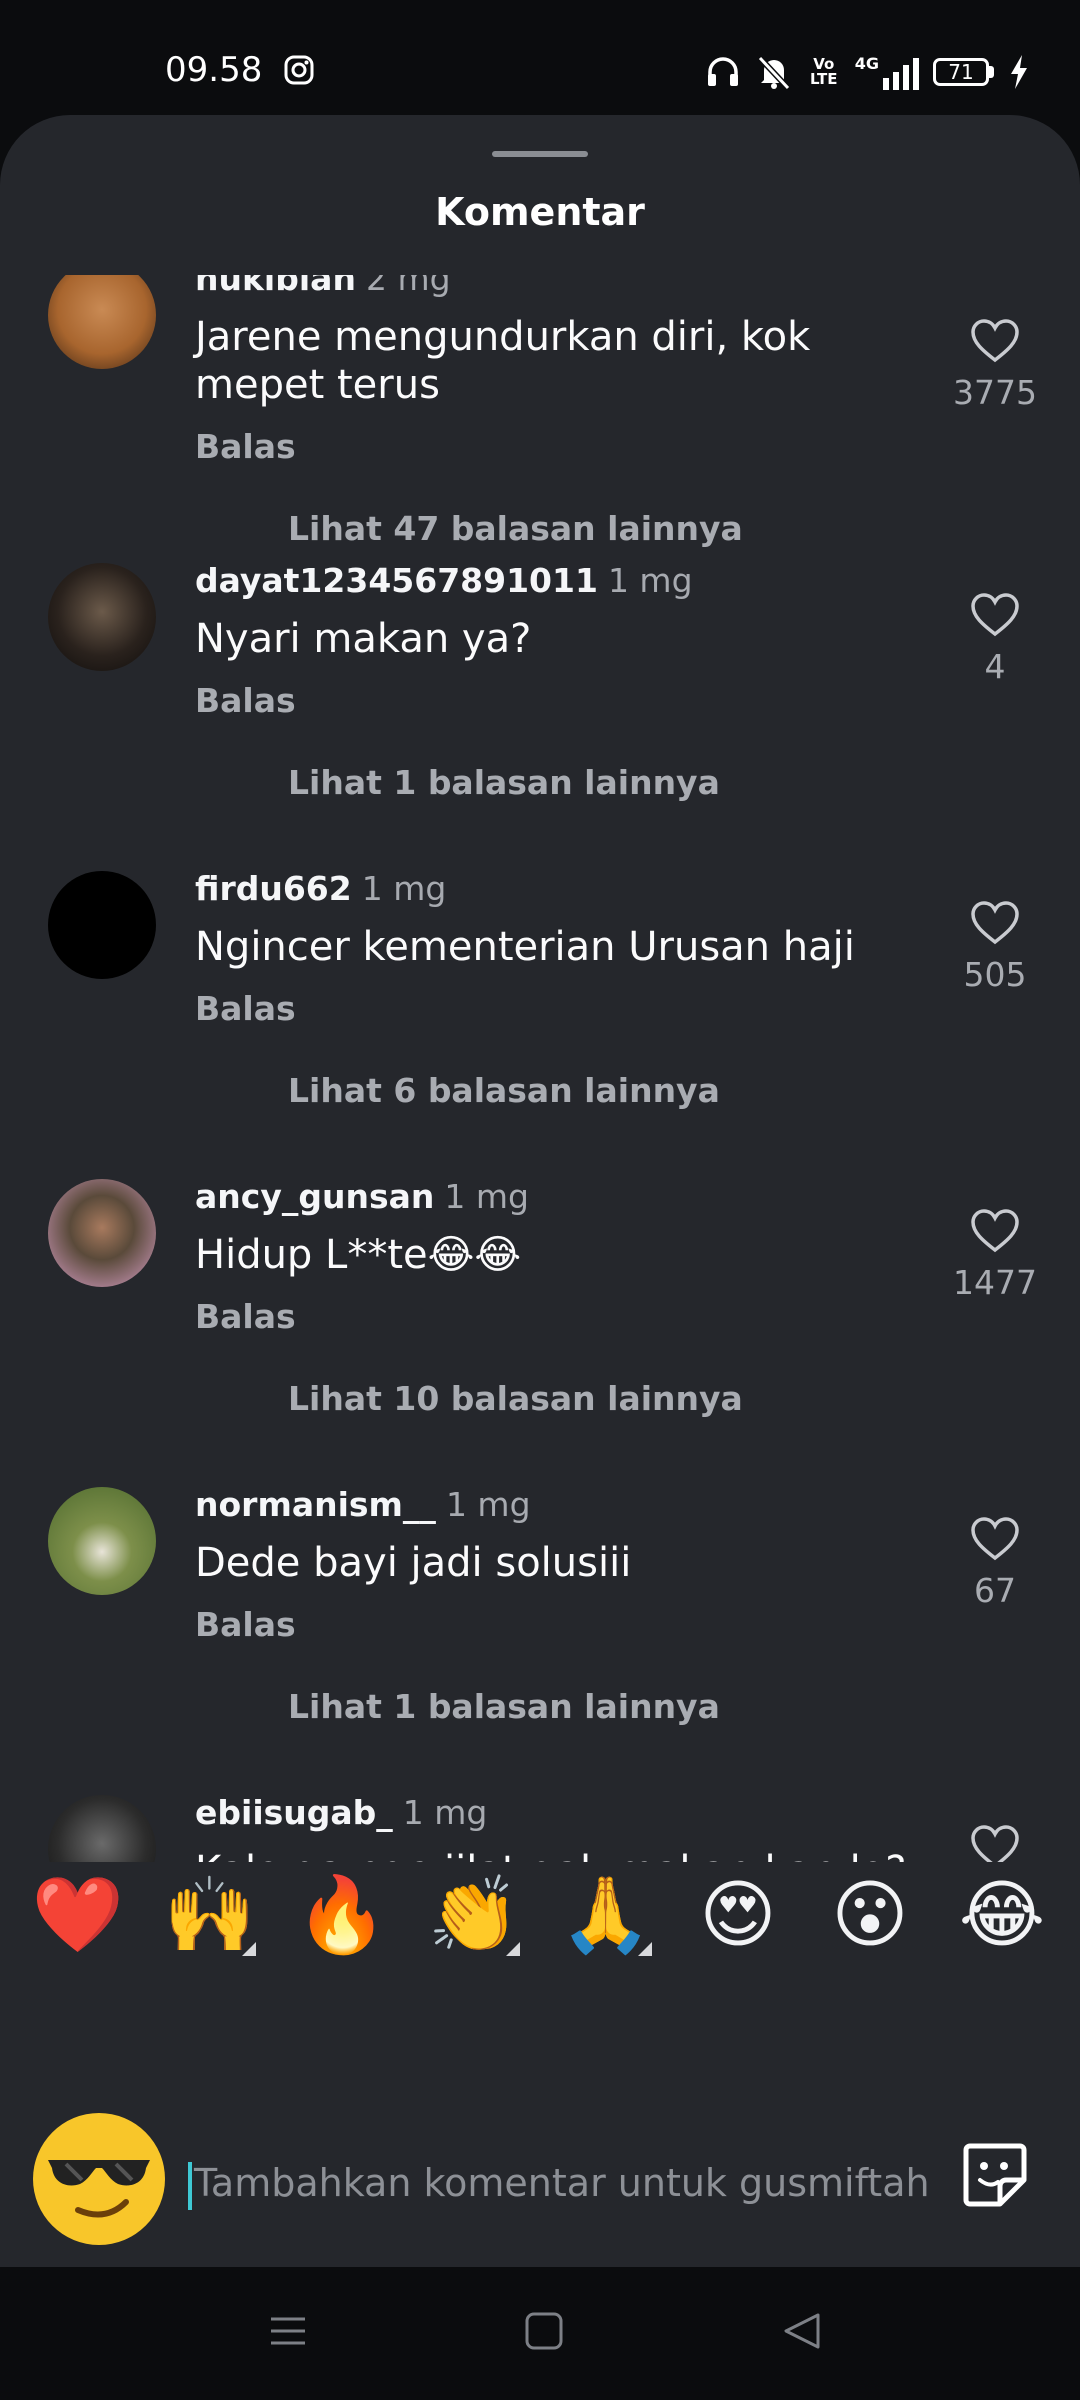  I want to click on status-icons: Vo LTE 4G 71, so click(867, 72).